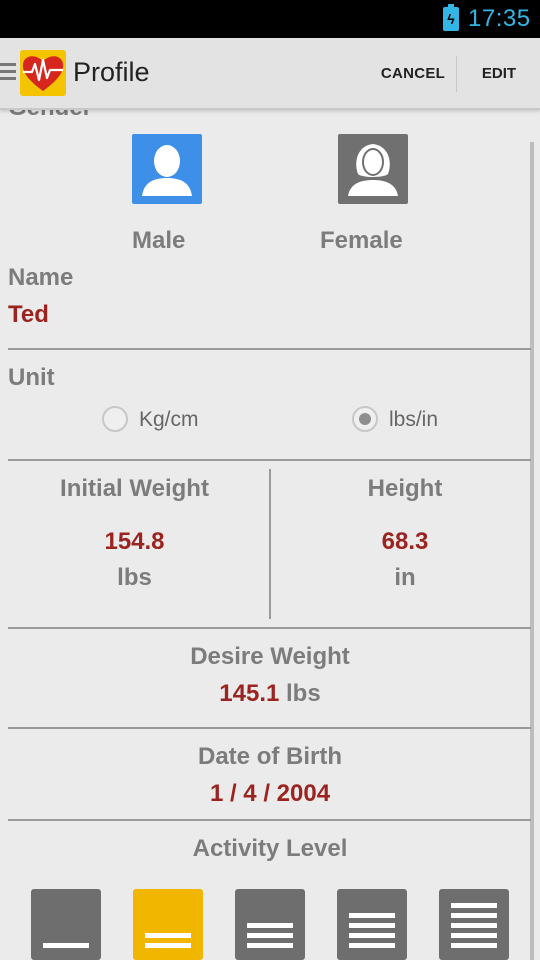  I want to click on drawer-menu-icon, so click(8, 74).